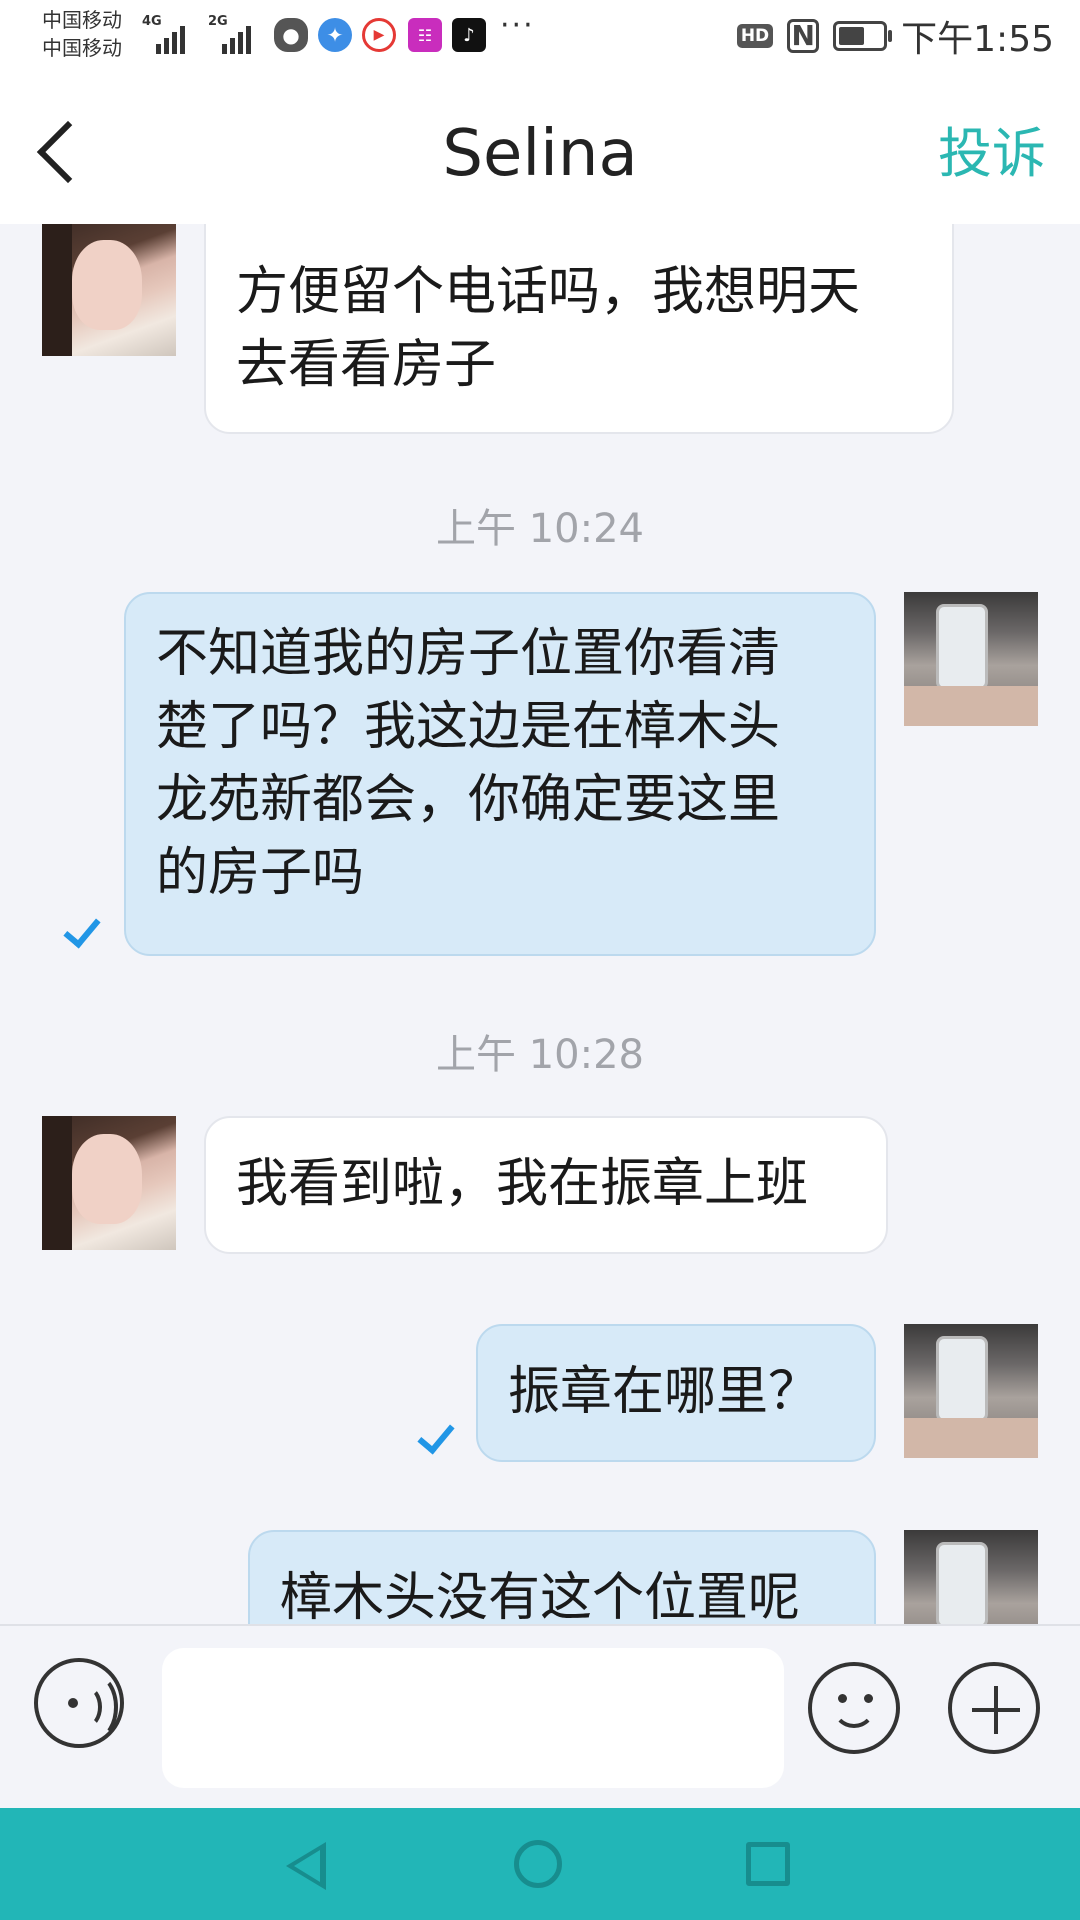  I want to click on outgoing-message: 樟木头没有这个位置呢, so click(562, 1577).